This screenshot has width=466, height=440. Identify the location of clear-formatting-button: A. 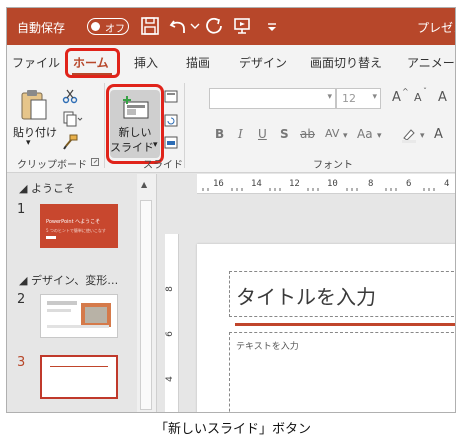
(442, 97).